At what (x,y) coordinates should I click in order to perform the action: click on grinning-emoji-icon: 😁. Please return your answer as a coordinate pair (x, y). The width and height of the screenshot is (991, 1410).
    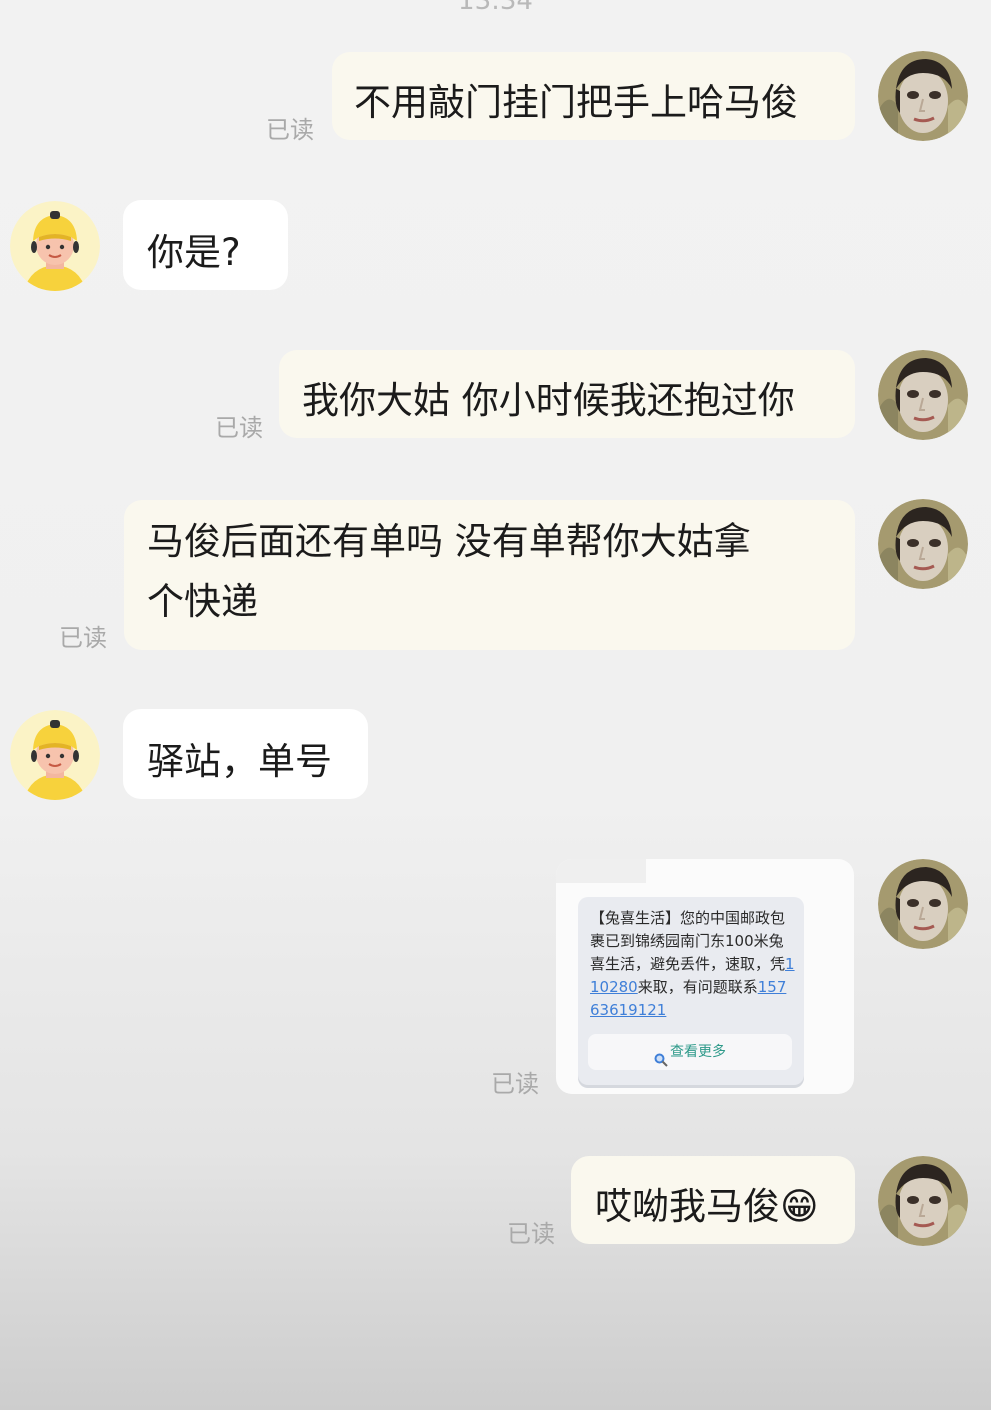
    Looking at the image, I should click on (799, 1206).